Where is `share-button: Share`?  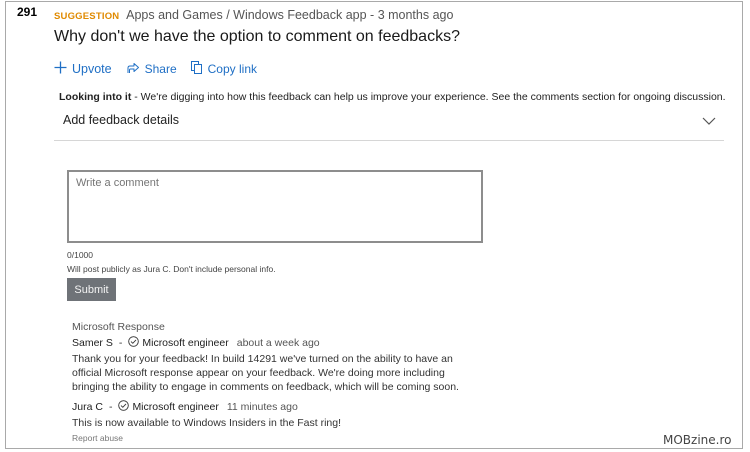
share-button: Share is located at coordinates (151, 69).